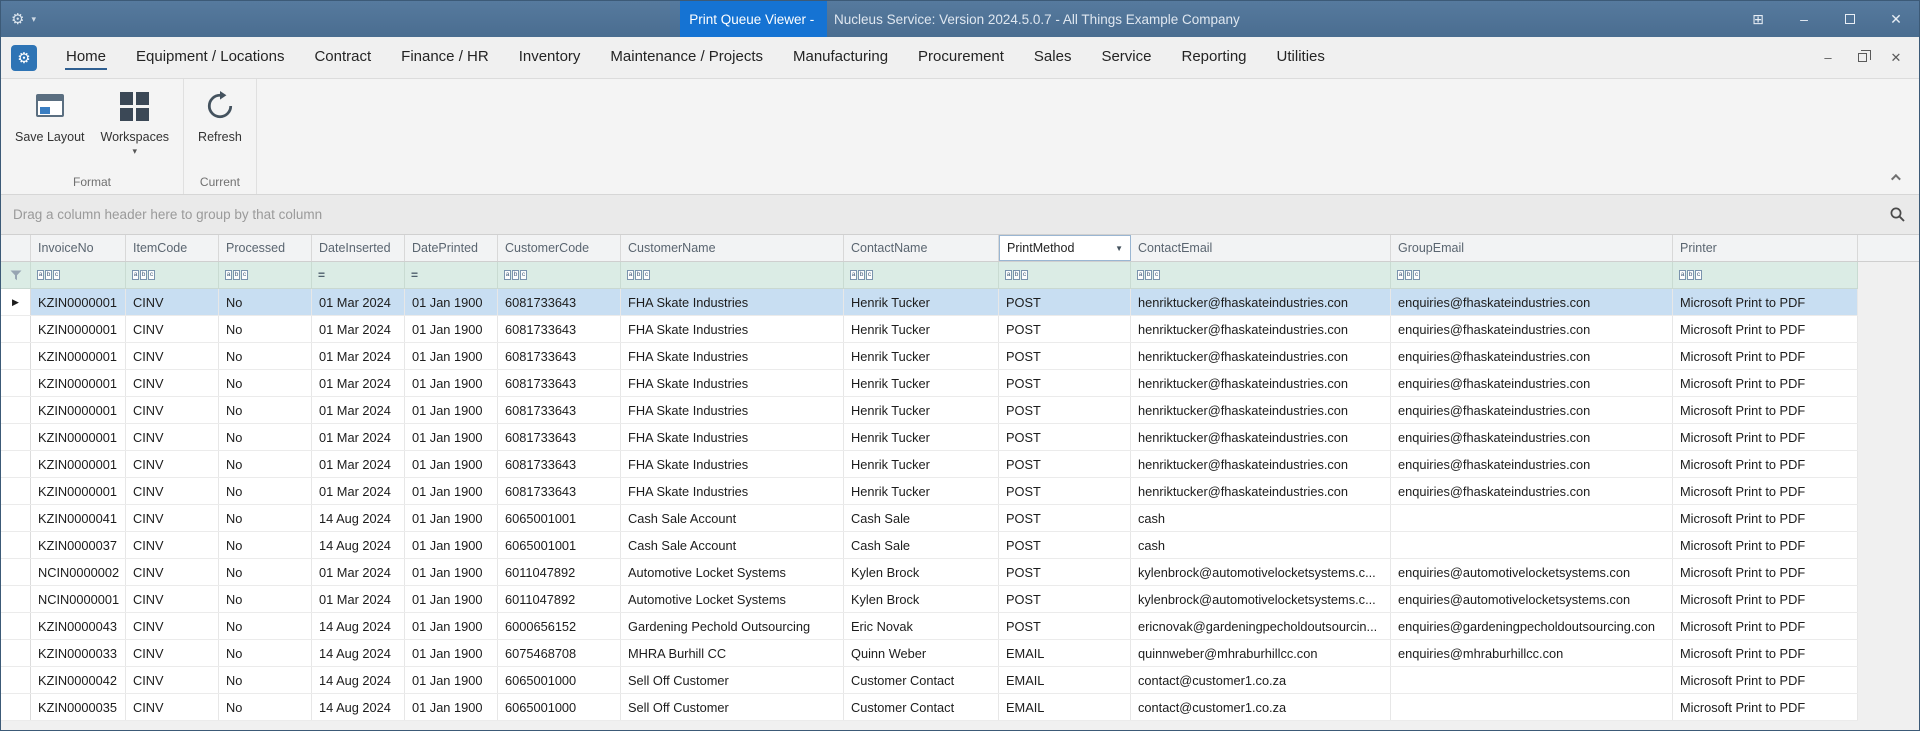 The height and width of the screenshot is (731, 1920). What do you see at coordinates (78, 572) in the screenshot?
I see `cell-invoiceno: NCIN0000002` at bounding box center [78, 572].